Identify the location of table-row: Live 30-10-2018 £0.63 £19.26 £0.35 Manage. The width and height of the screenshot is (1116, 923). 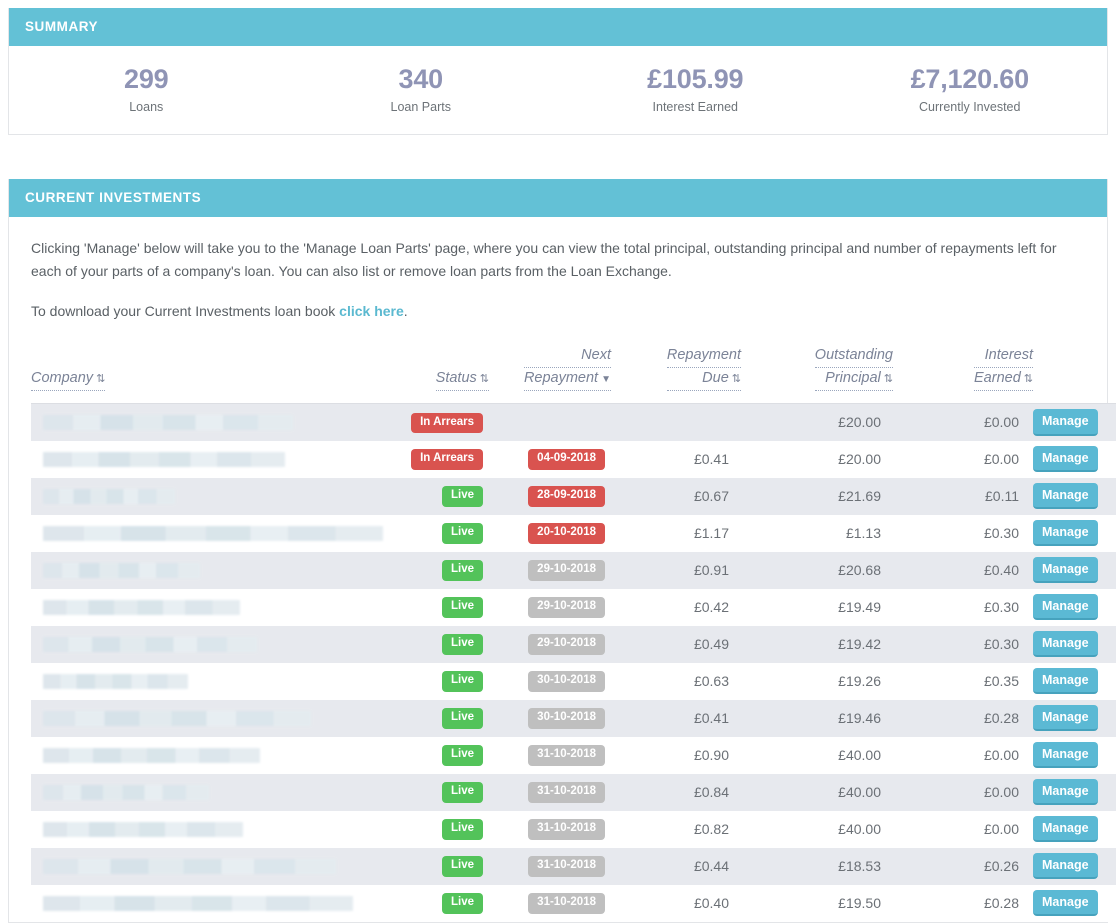
(573, 681).